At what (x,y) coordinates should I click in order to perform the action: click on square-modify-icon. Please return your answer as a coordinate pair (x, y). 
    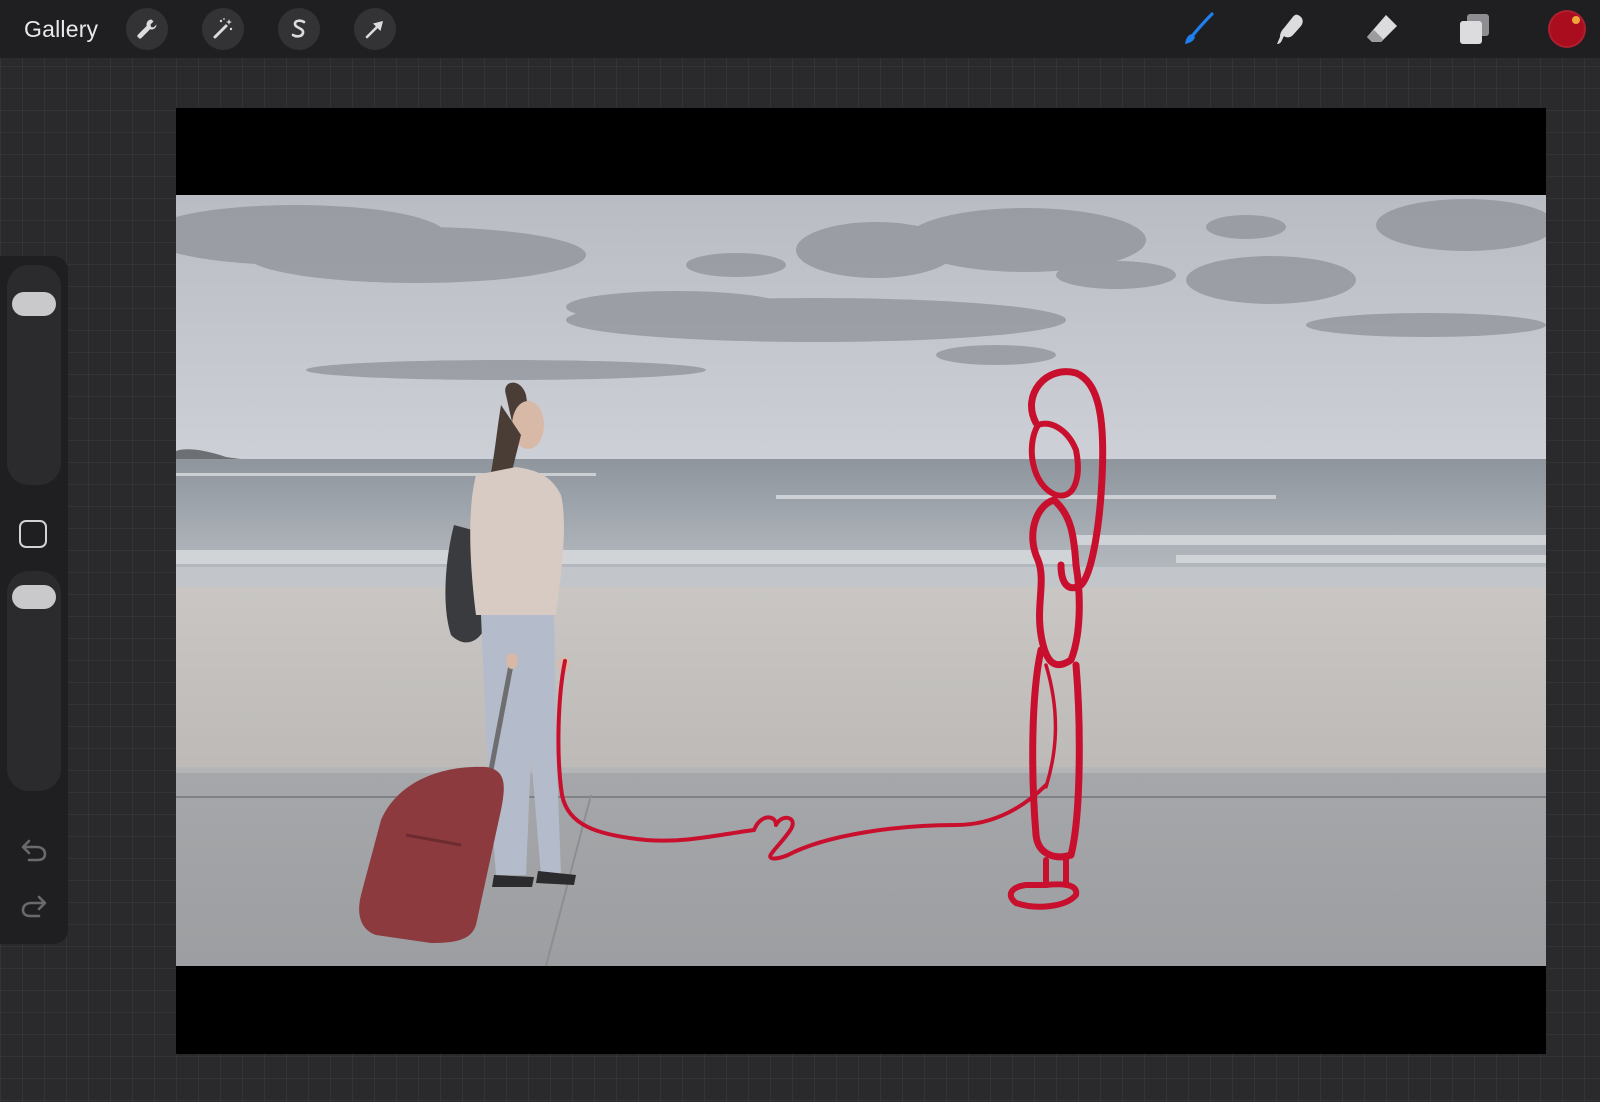
    Looking at the image, I should click on (33, 534).